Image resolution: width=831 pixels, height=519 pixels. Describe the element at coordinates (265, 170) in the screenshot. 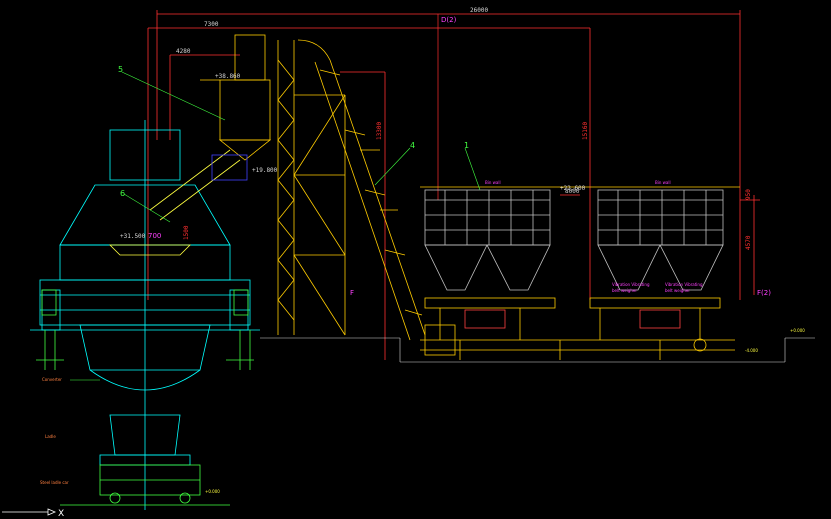

I see `elev-mid: +19.800` at that location.